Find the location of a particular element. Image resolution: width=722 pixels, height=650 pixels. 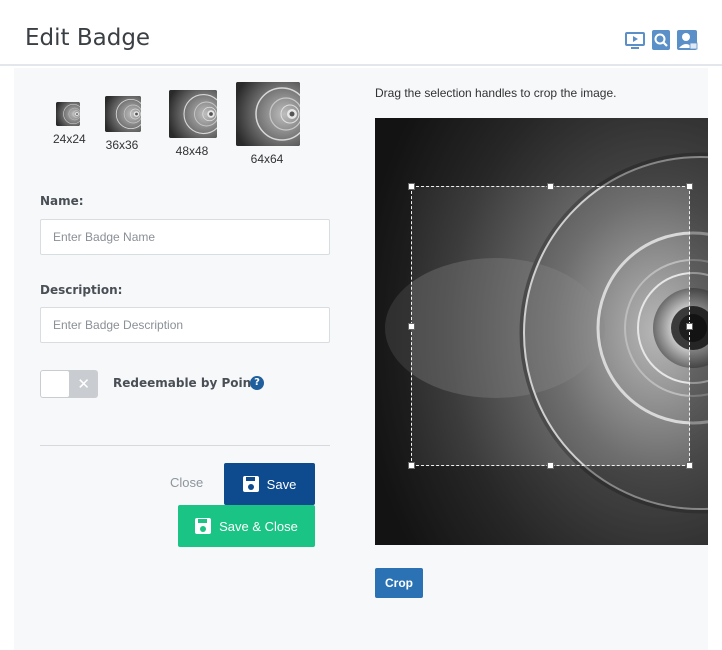

video-icon is located at coordinates (635, 40).